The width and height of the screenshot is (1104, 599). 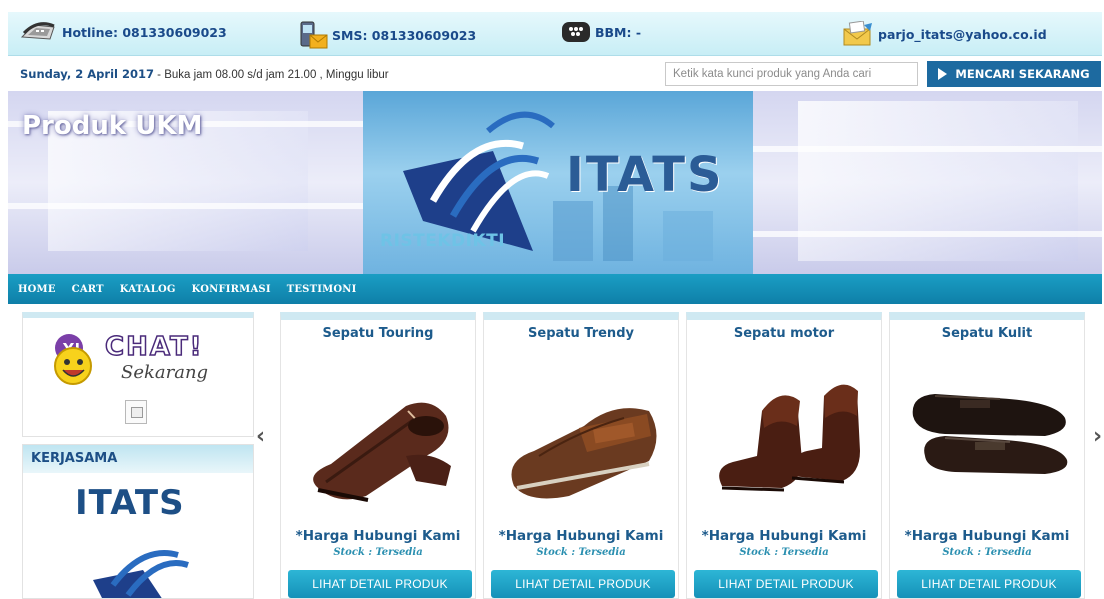 What do you see at coordinates (962, 34) in the screenshot?
I see `email-text: parjo_itats@yahoo.co.id` at bounding box center [962, 34].